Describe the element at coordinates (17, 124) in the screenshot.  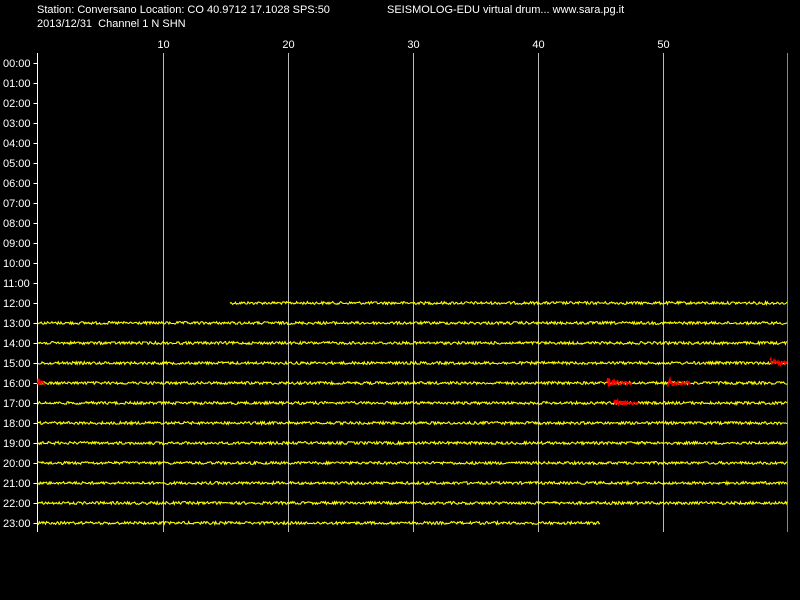
I see `hour-label: 03:00` at that location.